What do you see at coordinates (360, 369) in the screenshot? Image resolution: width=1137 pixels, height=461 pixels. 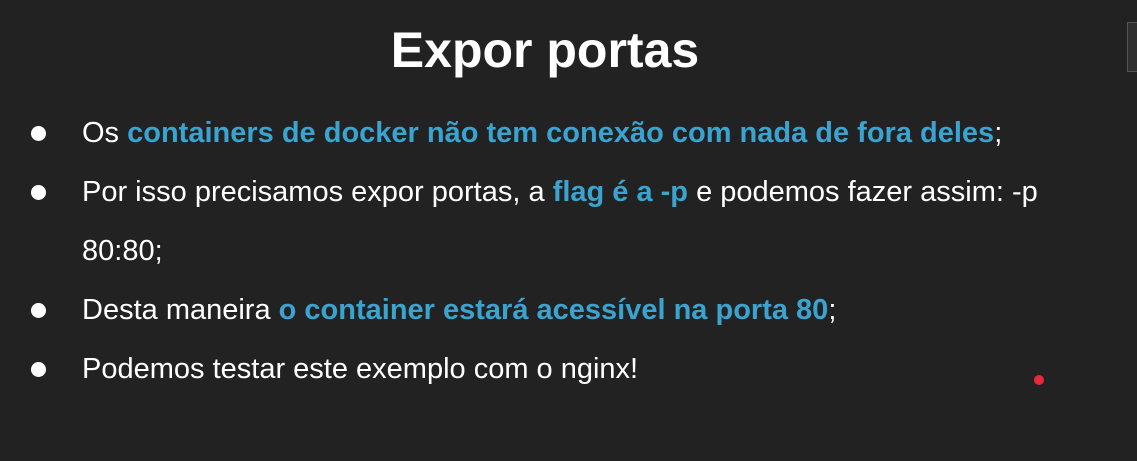 I see `bullet-text-plain: Podemos testar este exemplo com o nginx!` at bounding box center [360, 369].